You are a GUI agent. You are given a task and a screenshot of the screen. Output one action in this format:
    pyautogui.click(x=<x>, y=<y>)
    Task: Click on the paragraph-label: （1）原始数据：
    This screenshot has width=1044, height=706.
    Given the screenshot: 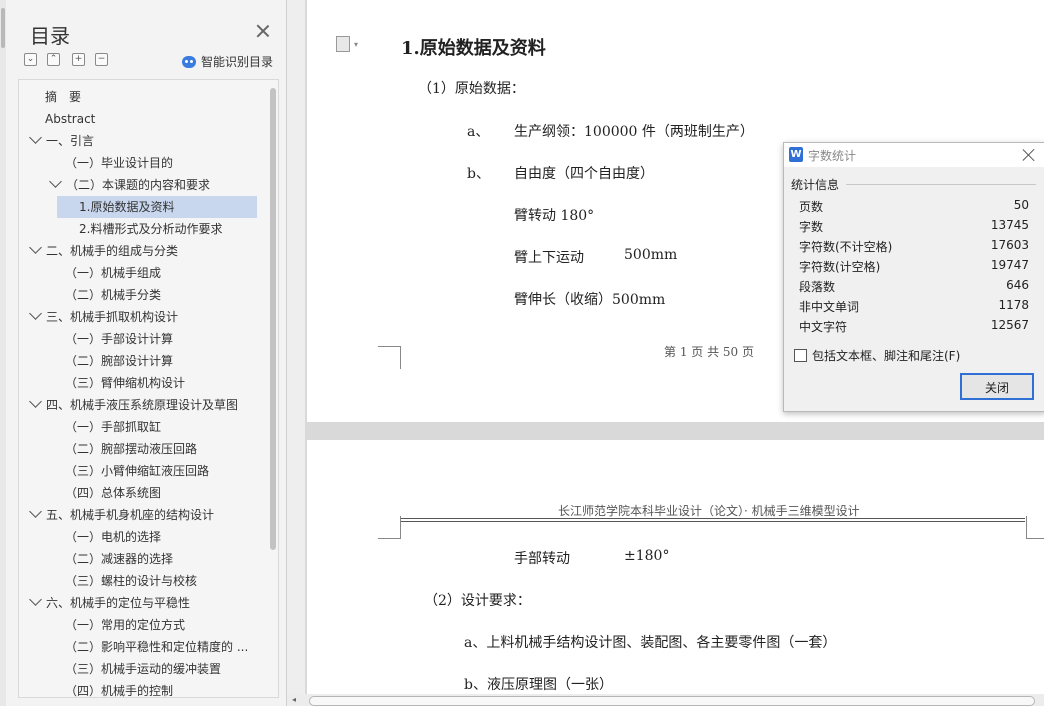 What is the action you would take?
    pyautogui.click(x=471, y=89)
    